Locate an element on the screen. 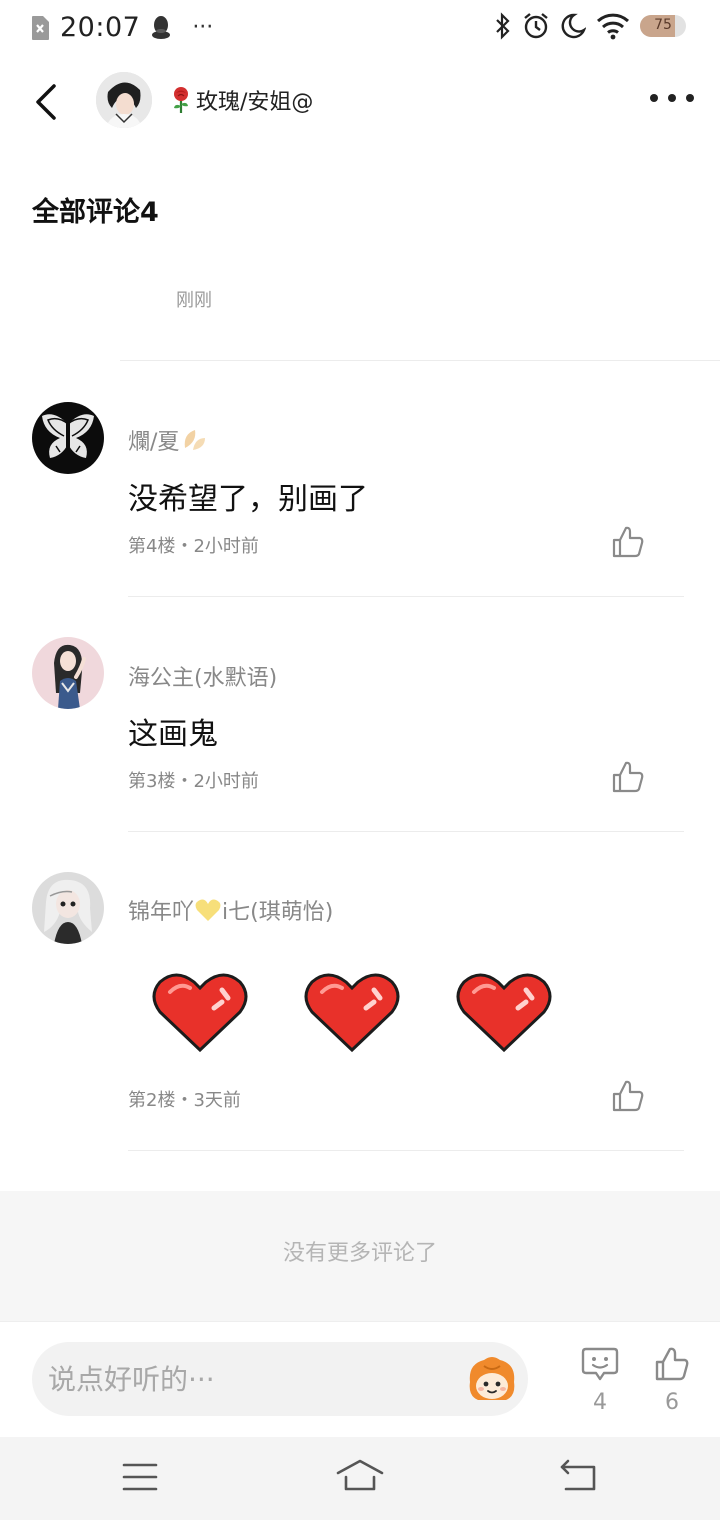 The image size is (720, 1520). commenter-name: 锦年吖 i七(琪萌怡) is located at coordinates (230, 910).